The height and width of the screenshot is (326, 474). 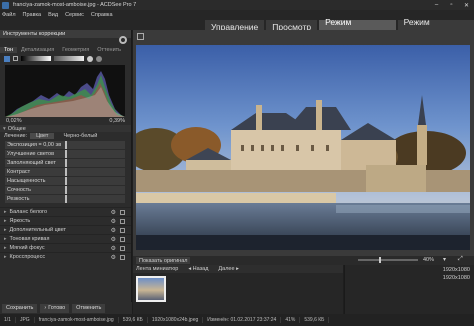 What do you see at coordinates (29, 239) in the screenshot?
I see `tool-label: Тоновая кривая` at bounding box center [29, 239].